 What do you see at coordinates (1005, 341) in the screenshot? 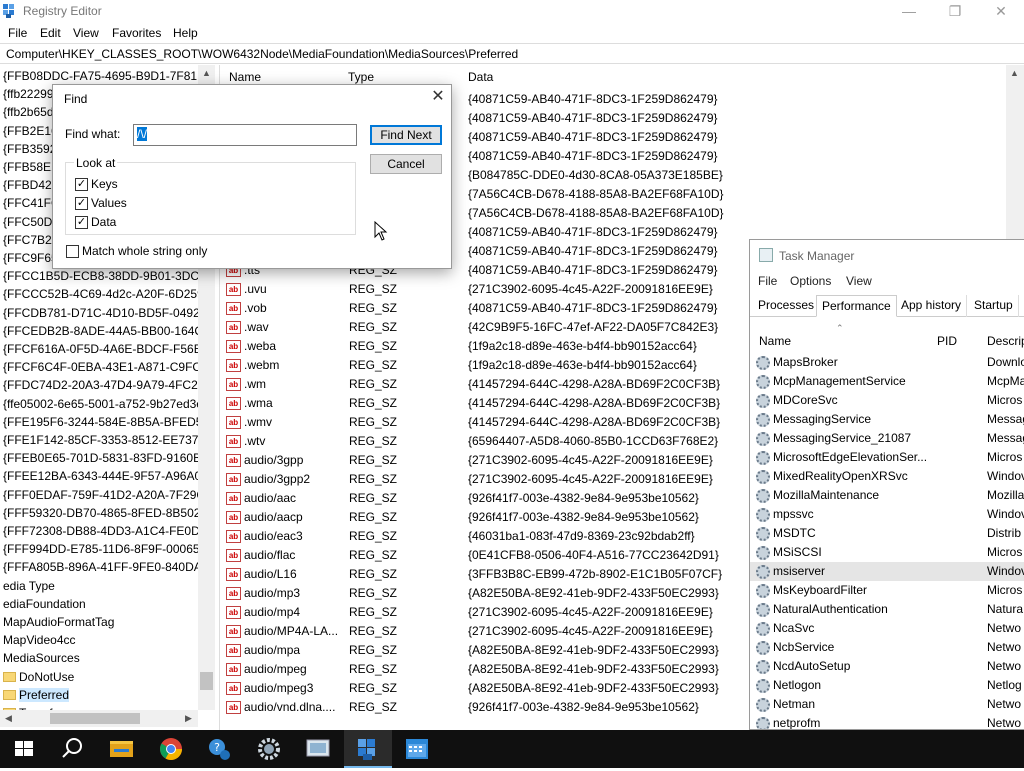
I see `tm-column-description: Descrip` at bounding box center [1005, 341].